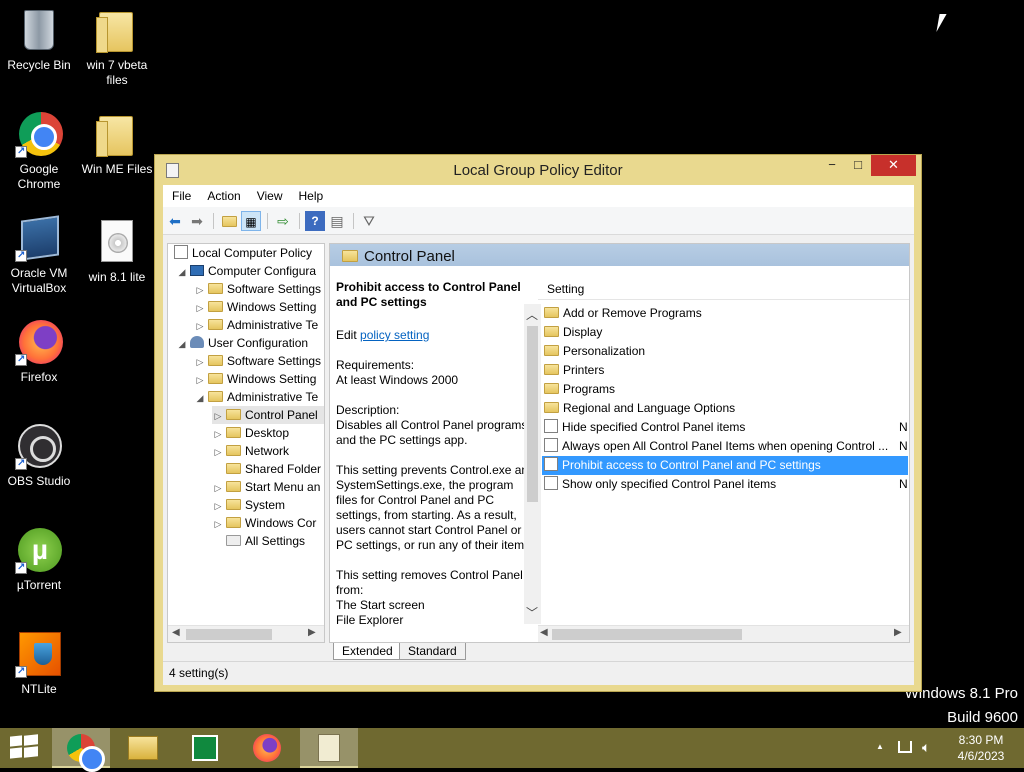  Describe the element at coordinates (538, 170) in the screenshot. I see `title-bar: Local Group Policy Editor − □ ✕` at that location.